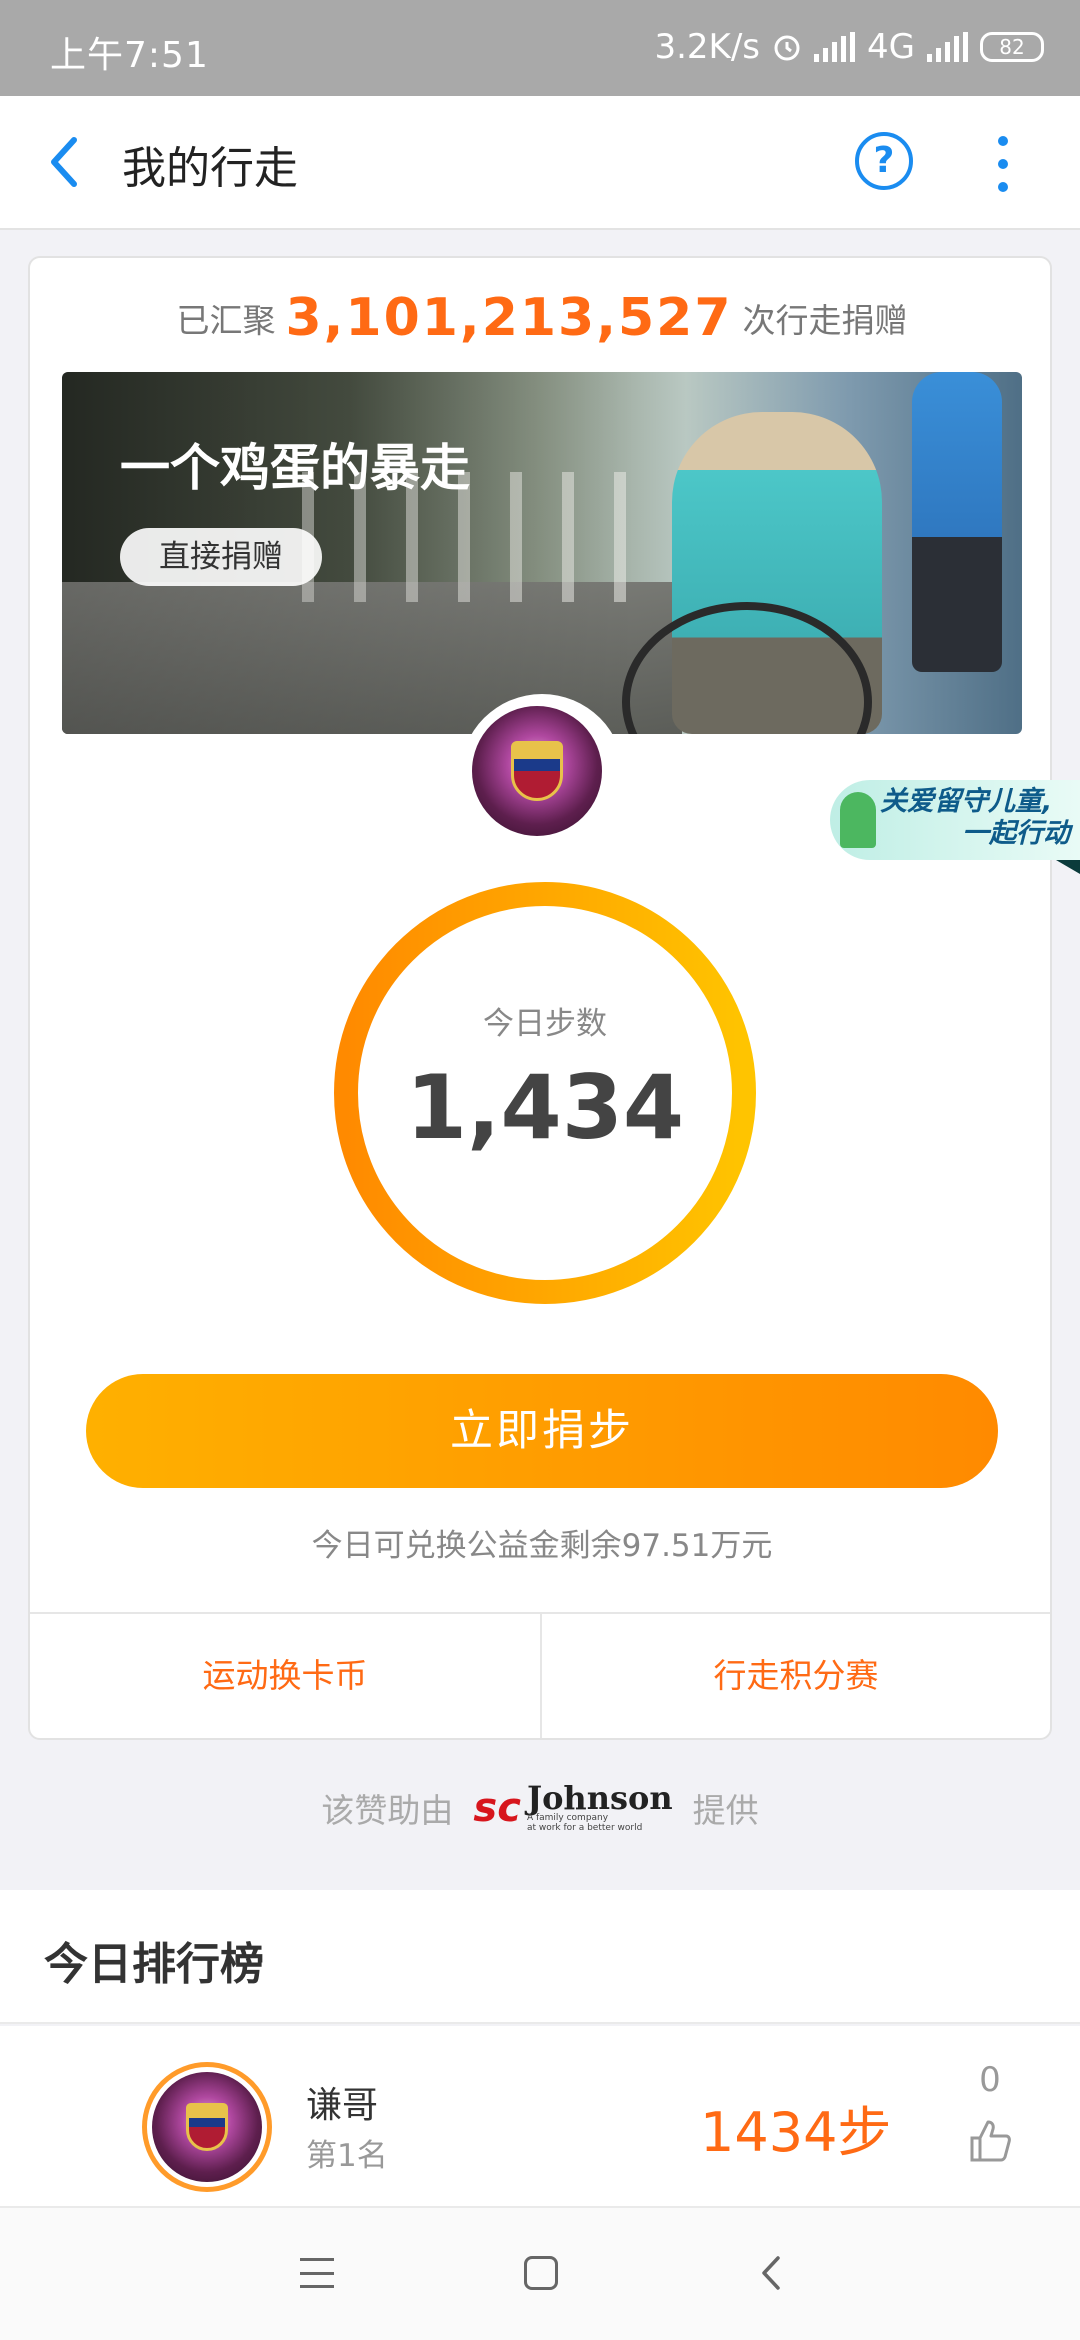 The image size is (1080, 2340). What do you see at coordinates (295, 468) in the screenshot?
I see `banner-title: 一个鸡蛋的暴走` at bounding box center [295, 468].